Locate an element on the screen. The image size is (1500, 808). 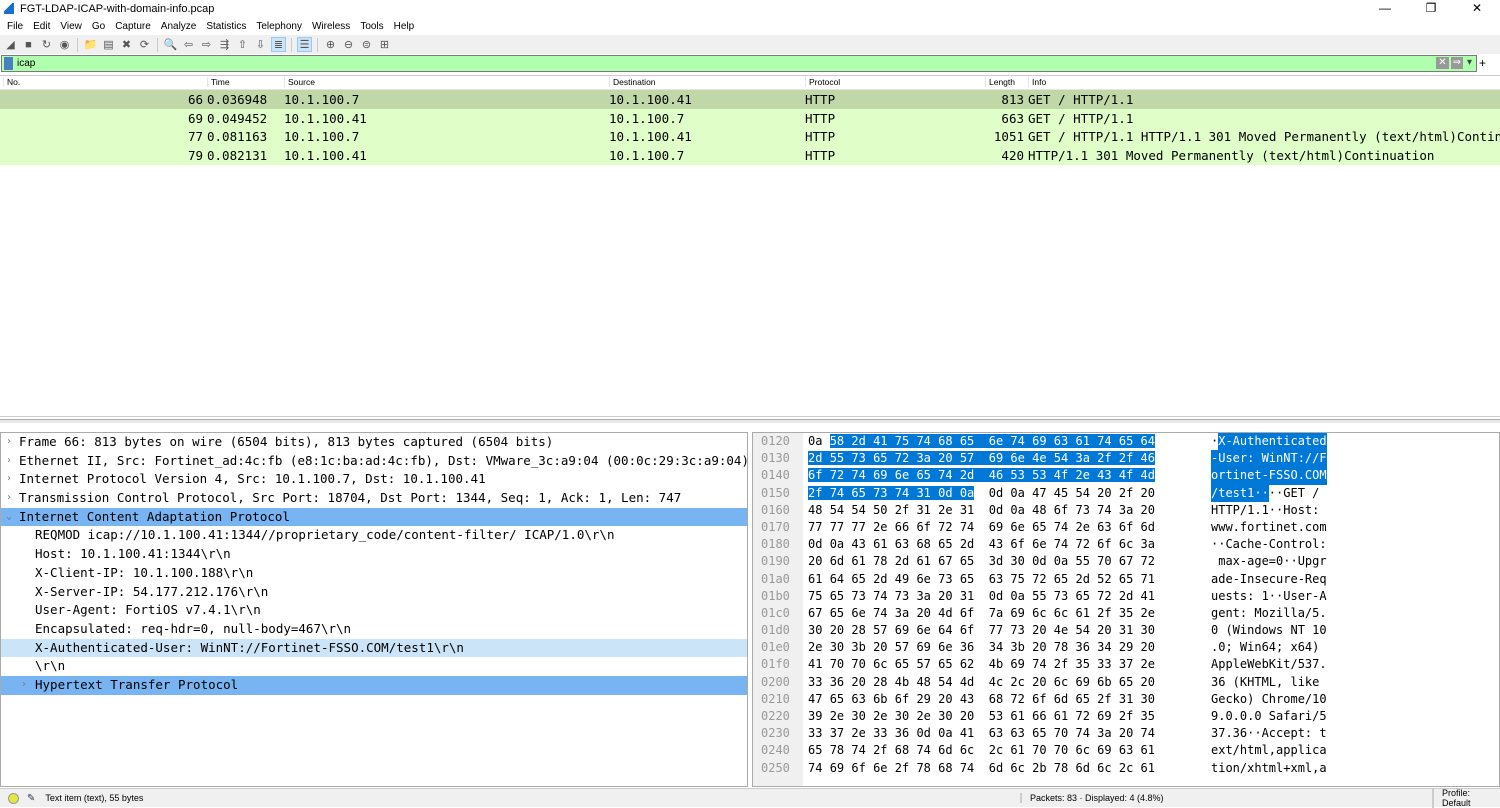
hex-byte: 34 is located at coordinates (996, 647).